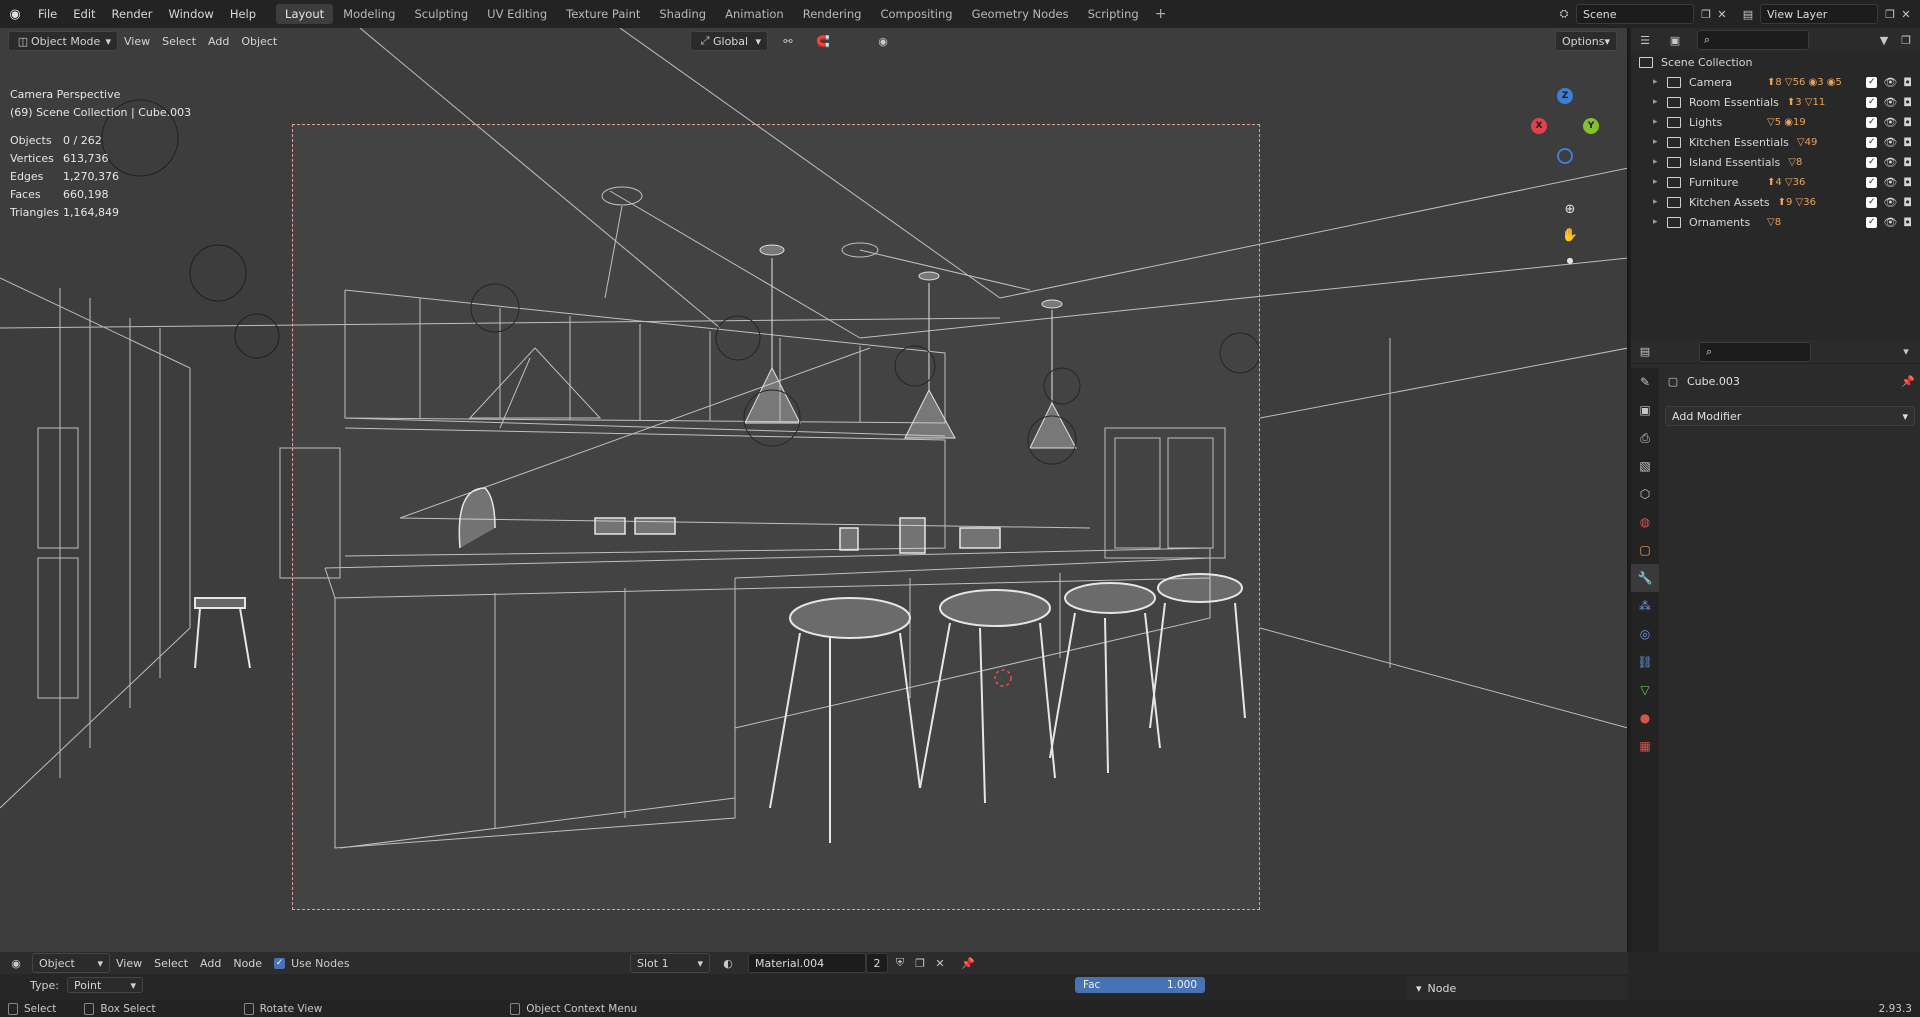  What do you see at coordinates (441, 14) in the screenshot?
I see `tab-sculpting: Sculpting` at bounding box center [441, 14].